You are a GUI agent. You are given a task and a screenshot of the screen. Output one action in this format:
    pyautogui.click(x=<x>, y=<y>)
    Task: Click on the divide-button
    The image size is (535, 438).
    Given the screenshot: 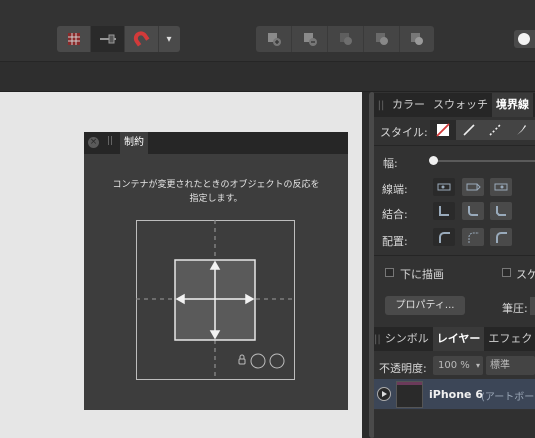 What is the action you would take?
    pyautogui.click(x=417, y=39)
    